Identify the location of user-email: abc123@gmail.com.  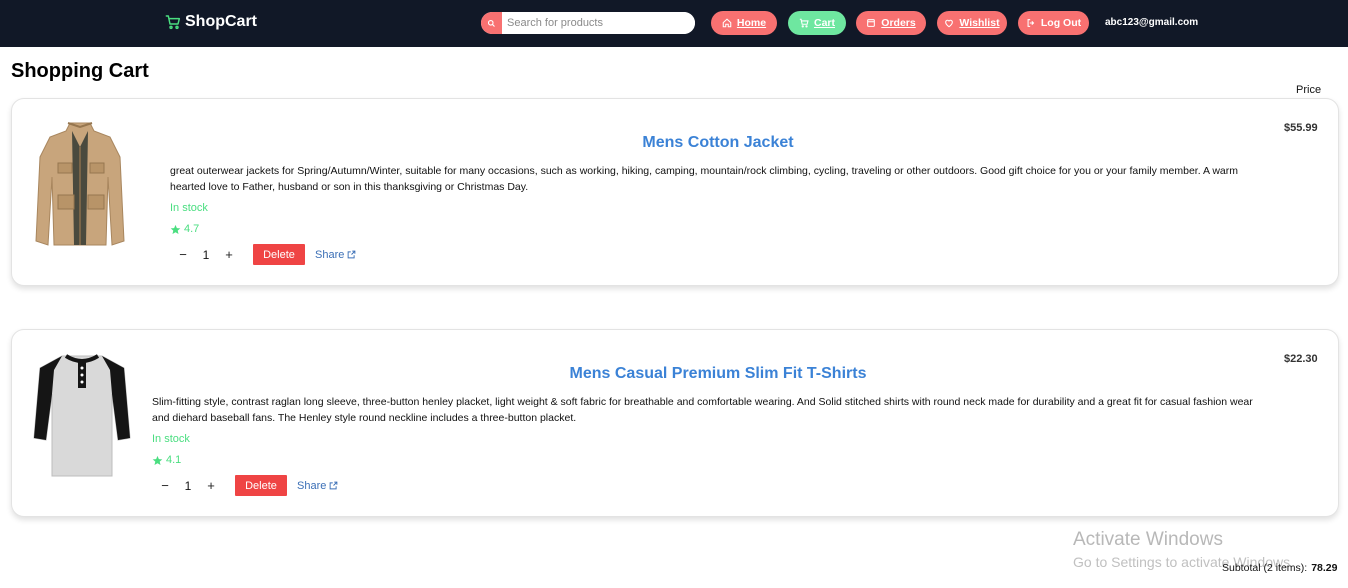
(1152, 22).